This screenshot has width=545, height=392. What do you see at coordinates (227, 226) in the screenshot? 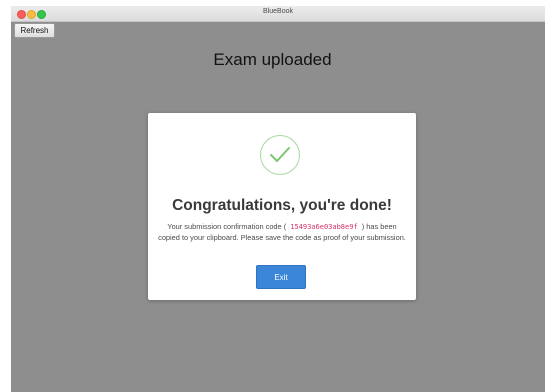
I see `message-text-before-code: Your submission confirmation code (` at bounding box center [227, 226].